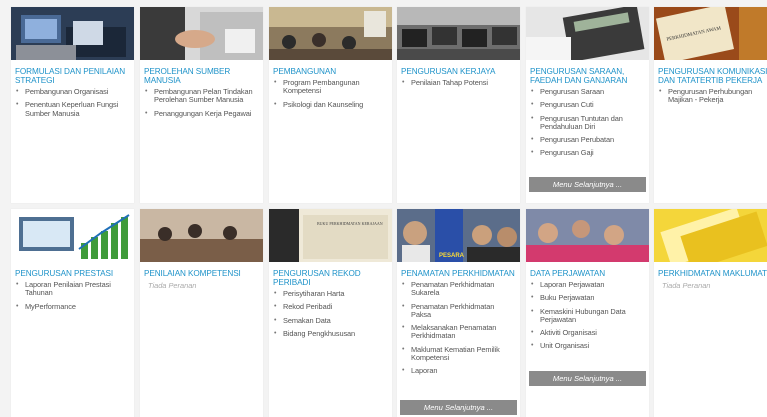 The height and width of the screenshot is (417, 767). I want to click on menu-item-program-pembangunan: Program Pembangunan Kompetensi, so click(330, 87).